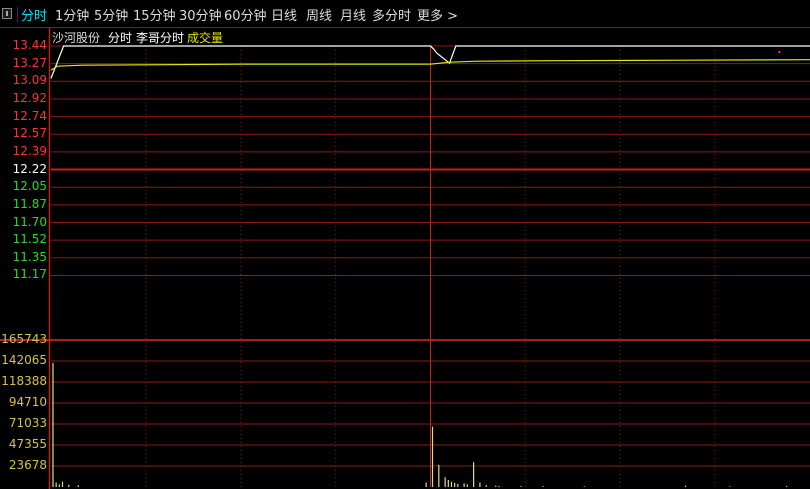 Image resolution: width=810 pixels, height=489 pixels. Describe the element at coordinates (24, 380) in the screenshot. I see `volume-tick-label: 118388` at that location.